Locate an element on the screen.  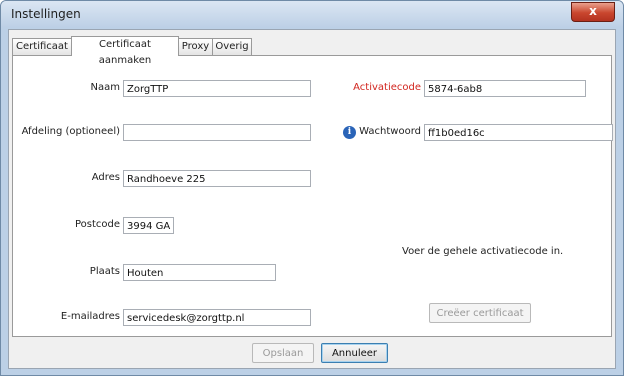
plaats-label: Plaats is located at coordinates (104, 271).